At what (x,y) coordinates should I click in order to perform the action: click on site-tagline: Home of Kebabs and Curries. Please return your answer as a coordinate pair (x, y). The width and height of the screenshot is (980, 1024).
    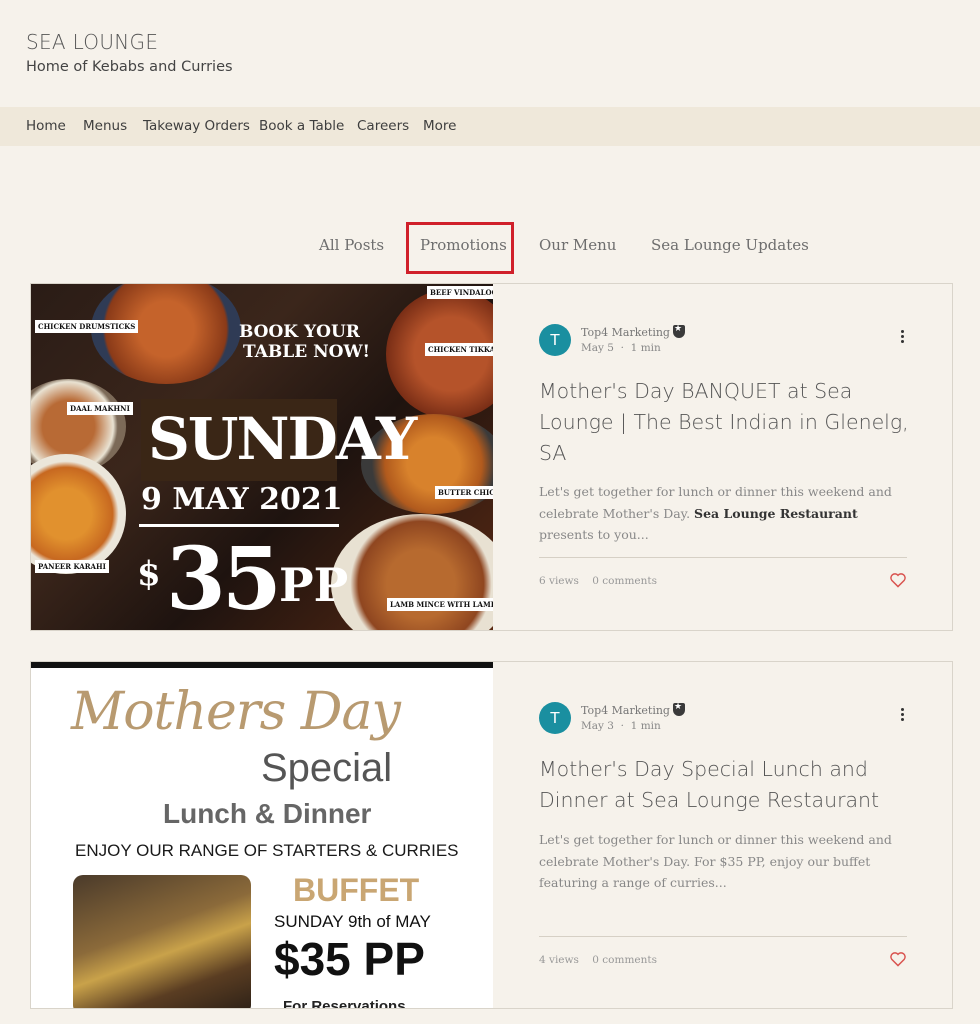
    Looking at the image, I should click on (129, 67).